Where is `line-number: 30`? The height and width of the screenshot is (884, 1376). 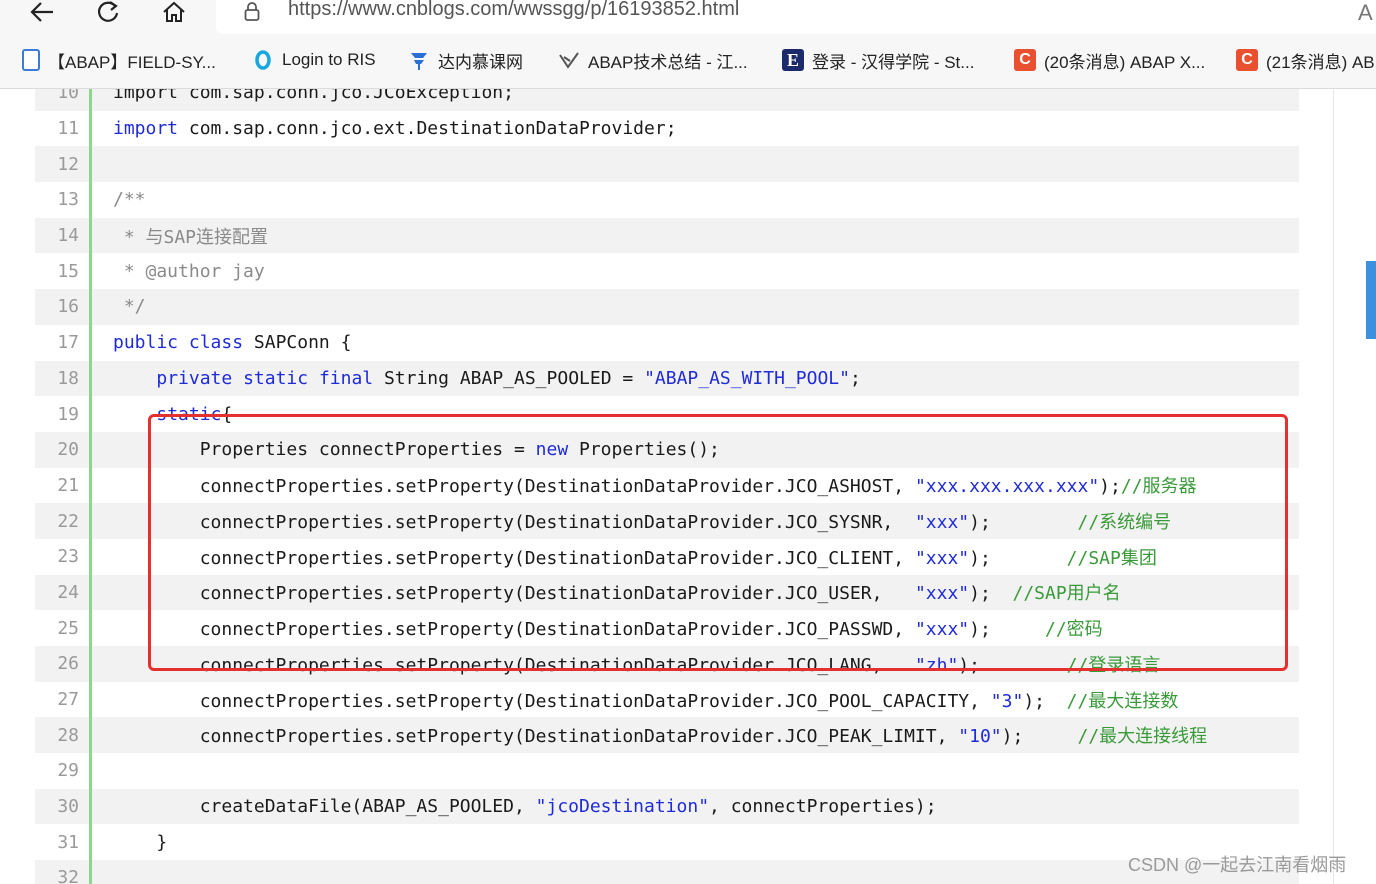
line-number: 30 is located at coordinates (68, 807).